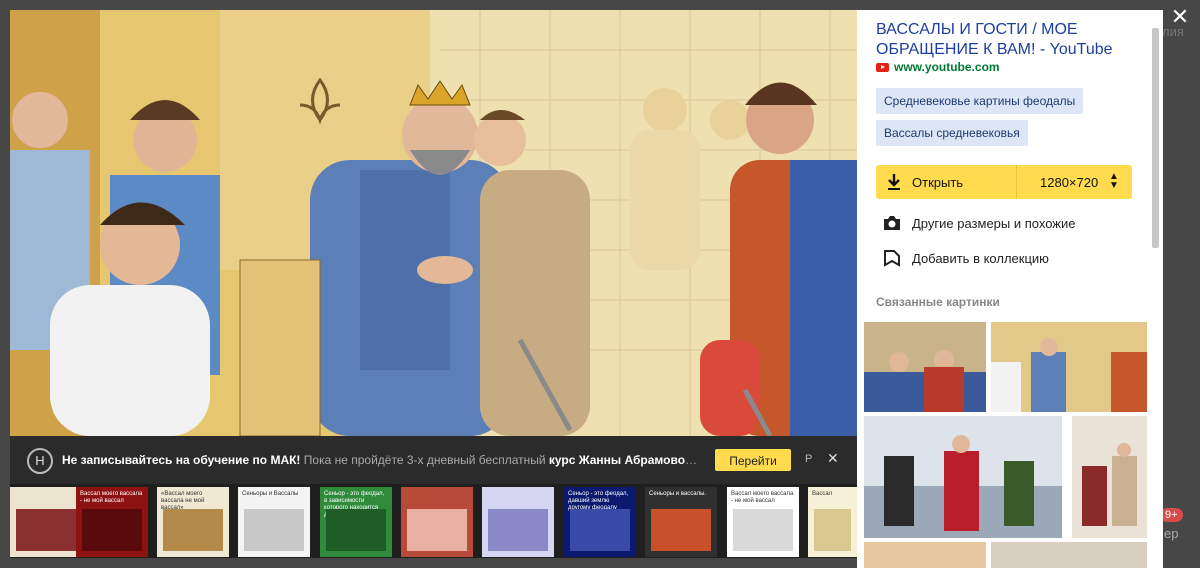 This screenshot has height=568, width=1200. Describe the element at coordinates (892, 258) in the screenshot. I see `bookmark-icon` at that location.